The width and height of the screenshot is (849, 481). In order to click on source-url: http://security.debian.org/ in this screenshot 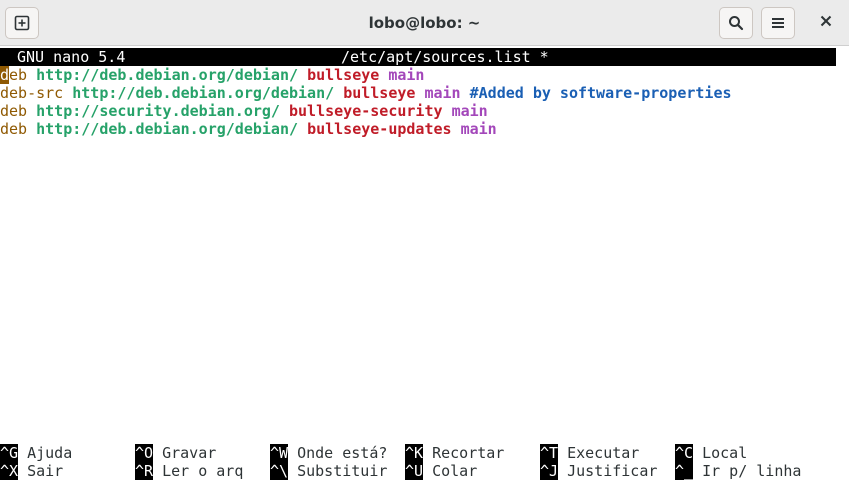, I will do `click(158, 111)`.